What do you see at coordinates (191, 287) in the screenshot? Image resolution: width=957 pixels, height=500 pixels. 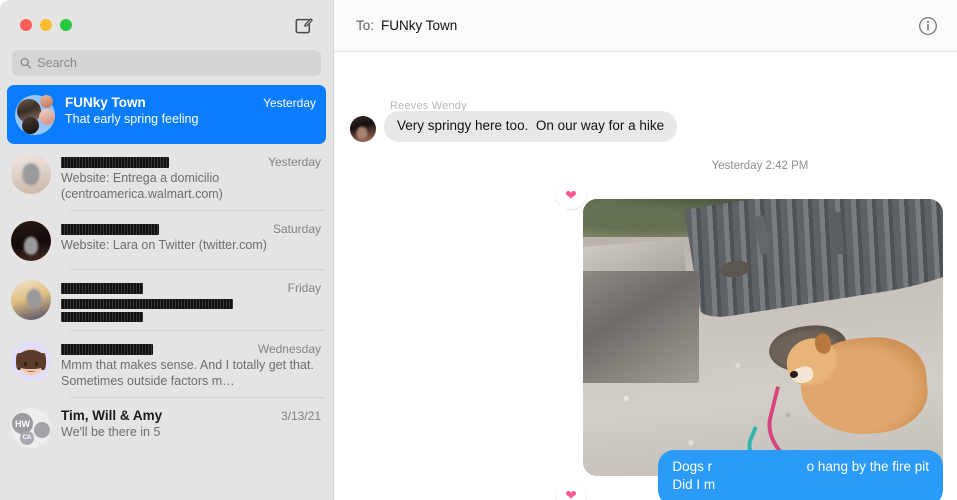 I see `conversation-topline: Friday` at bounding box center [191, 287].